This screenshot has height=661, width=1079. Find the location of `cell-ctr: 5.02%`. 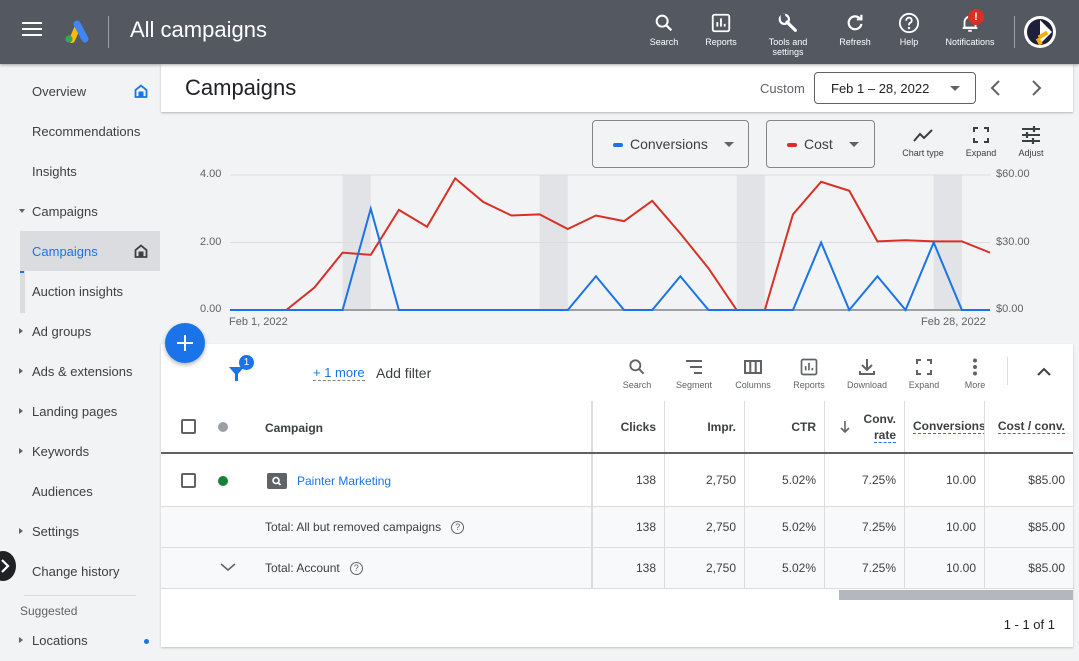

cell-ctr: 5.02% is located at coordinates (784, 527).